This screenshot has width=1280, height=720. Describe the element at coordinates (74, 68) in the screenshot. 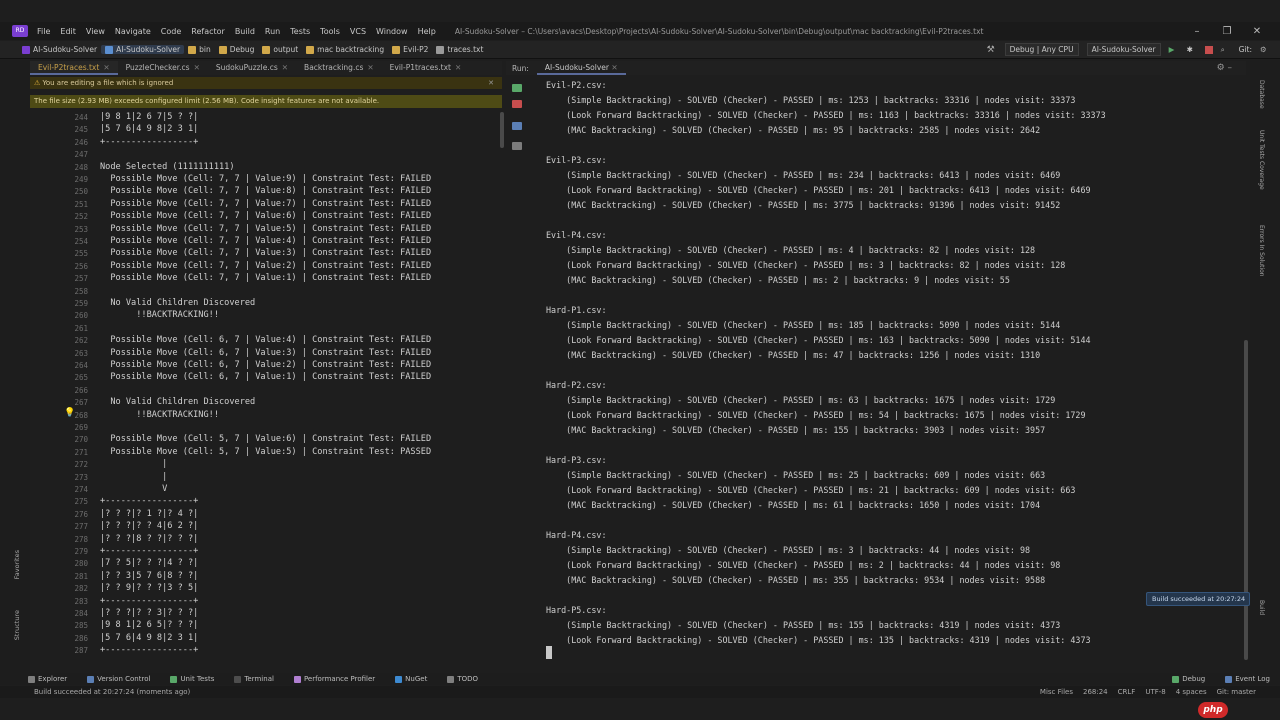

I see `editor-tab: Evil-P2traces.txt ✕` at that location.